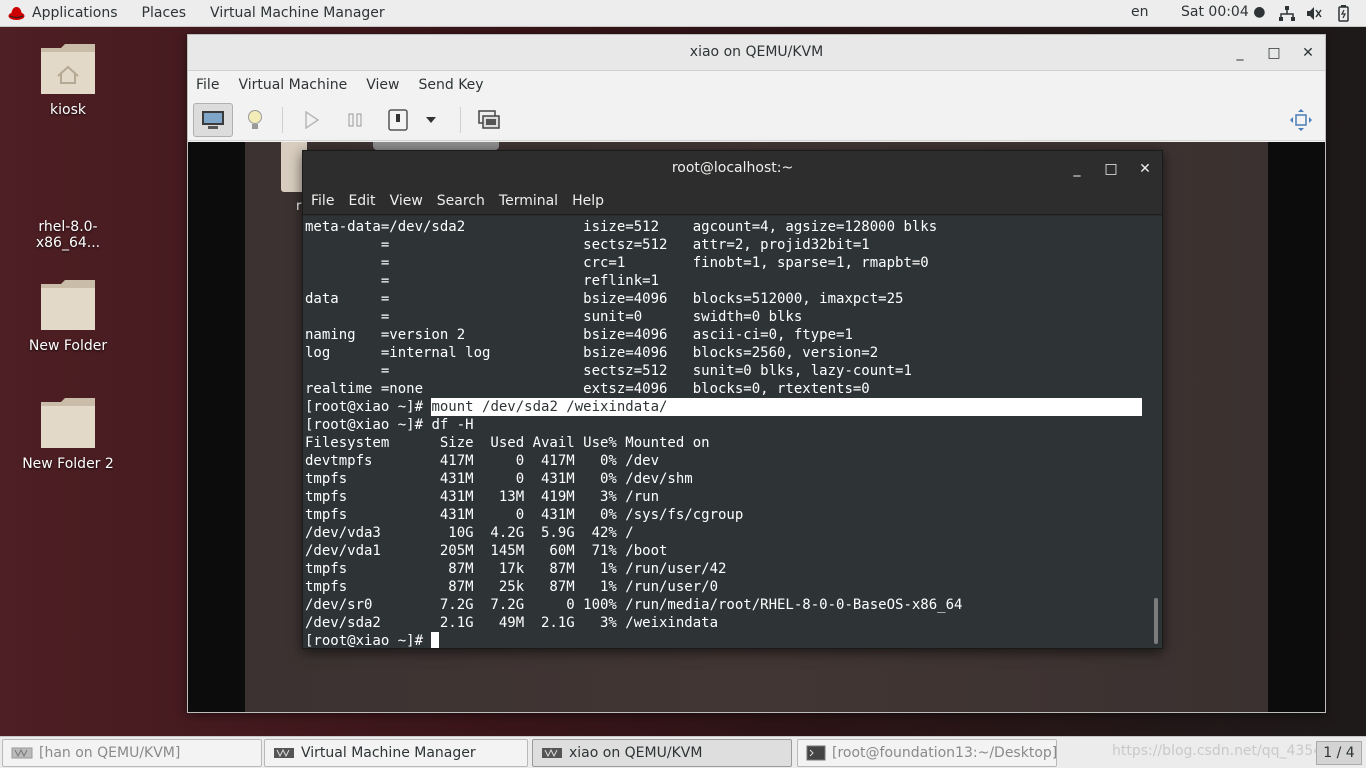 This screenshot has width=1366, height=768. I want to click on shutdown-dropdown, so click(431, 120).